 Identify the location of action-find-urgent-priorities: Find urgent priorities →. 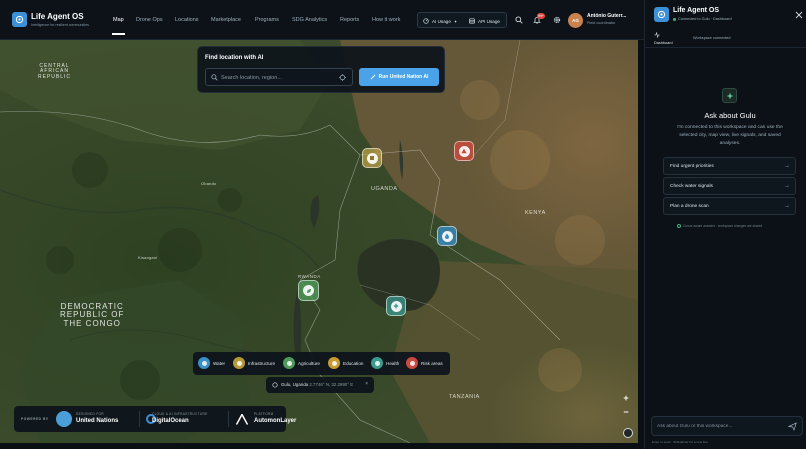
(729, 166).